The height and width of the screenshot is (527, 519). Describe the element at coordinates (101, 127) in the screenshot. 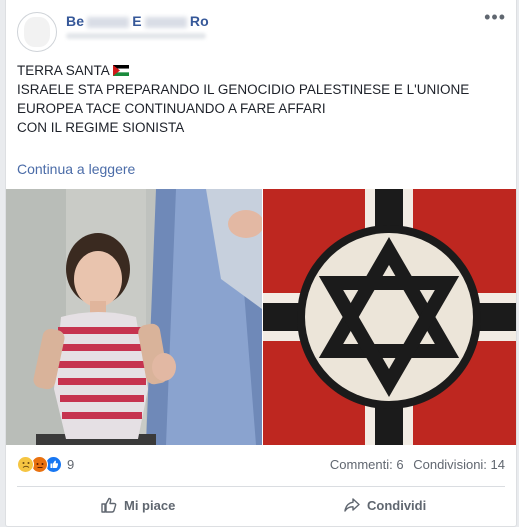

I see `post-text-line-4: CON IL REGIME SIONISTA` at that location.